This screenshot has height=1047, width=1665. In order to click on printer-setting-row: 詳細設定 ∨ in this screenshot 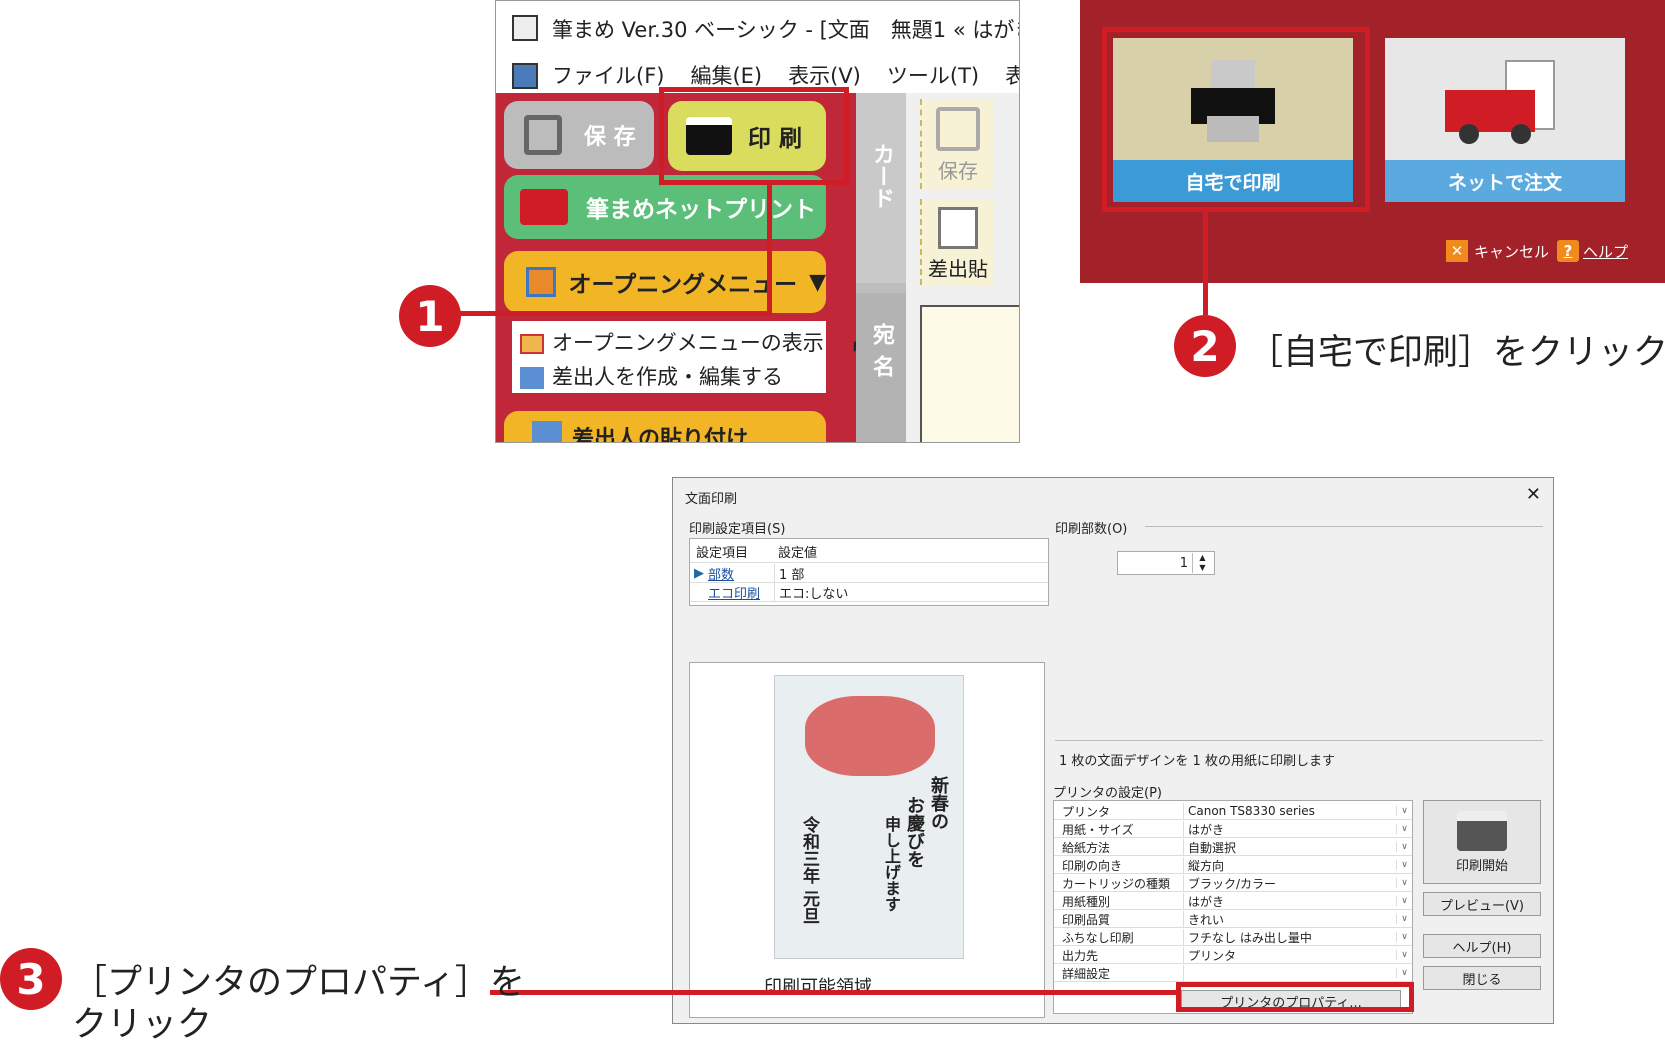, I will do `click(1233, 973)`.